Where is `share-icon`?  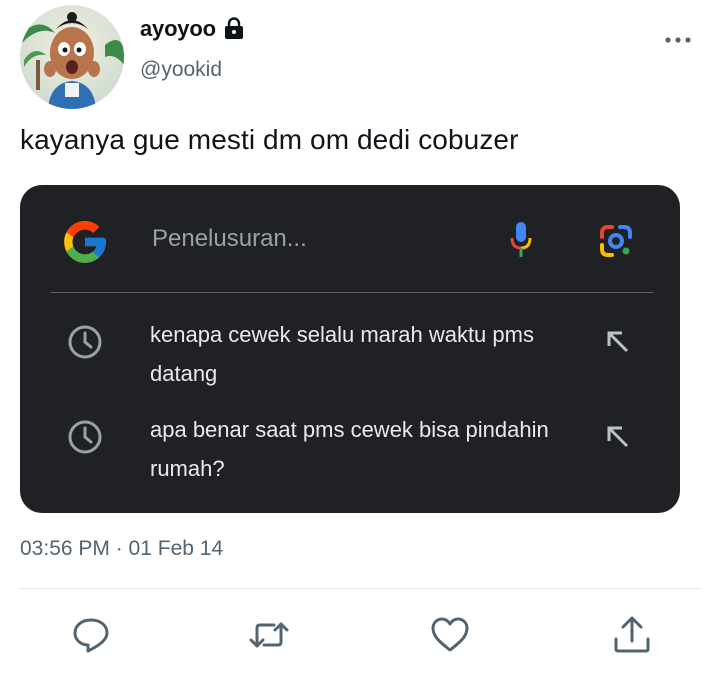 share-icon is located at coordinates (632, 634).